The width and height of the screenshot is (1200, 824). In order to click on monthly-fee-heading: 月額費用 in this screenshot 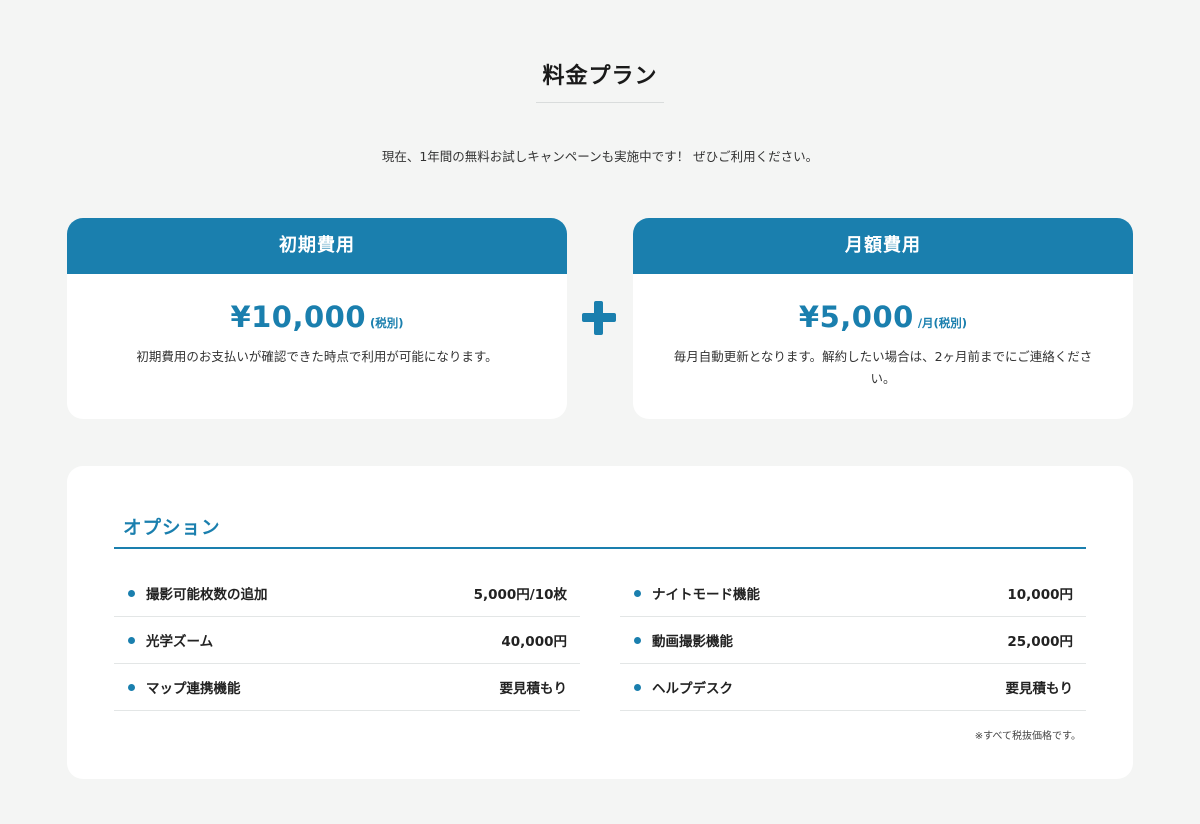, I will do `click(883, 246)`.